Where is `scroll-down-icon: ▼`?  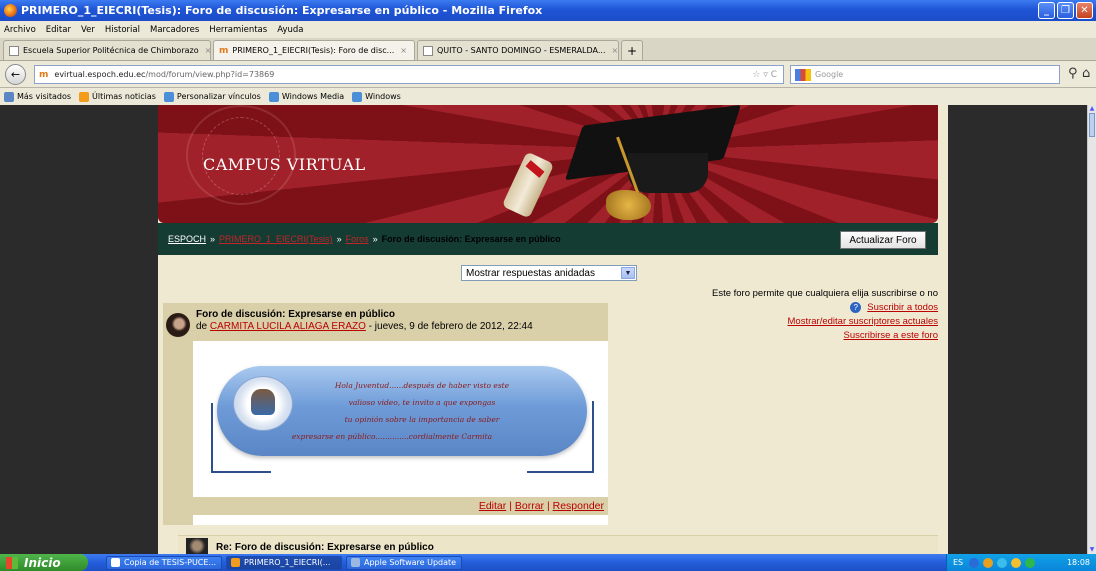
scroll-down-icon: ▼ is located at coordinates (1092, 550).